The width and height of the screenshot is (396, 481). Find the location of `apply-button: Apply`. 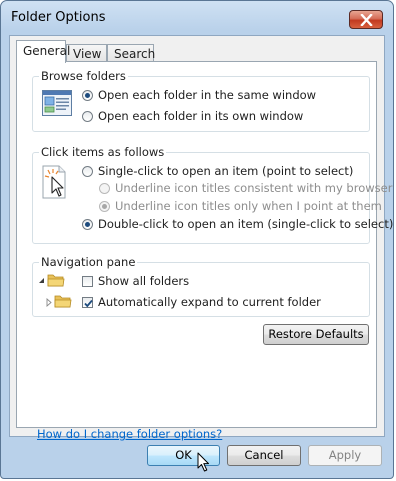

apply-button: Apply is located at coordinates (345, 455).